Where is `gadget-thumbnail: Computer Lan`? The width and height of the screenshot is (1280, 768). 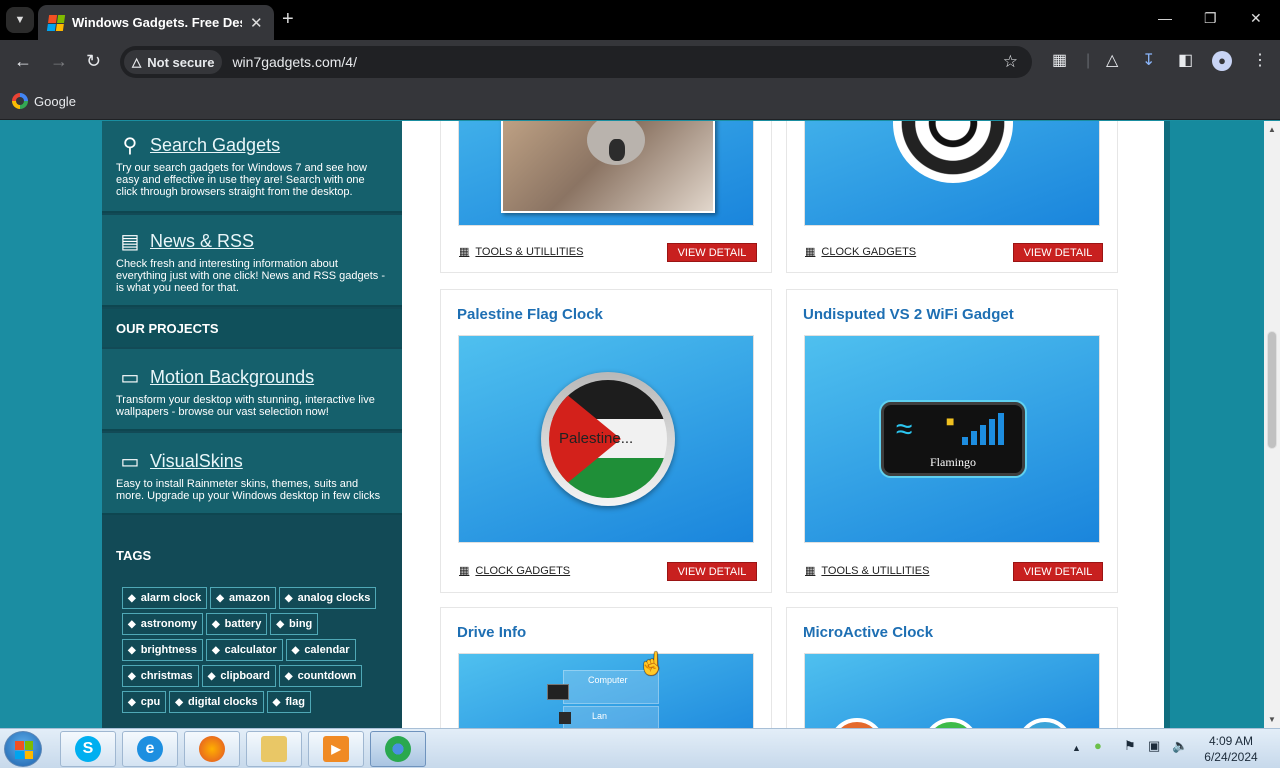
gadget-thumbnail: Computer Lan is located at coordinates (606, 690).